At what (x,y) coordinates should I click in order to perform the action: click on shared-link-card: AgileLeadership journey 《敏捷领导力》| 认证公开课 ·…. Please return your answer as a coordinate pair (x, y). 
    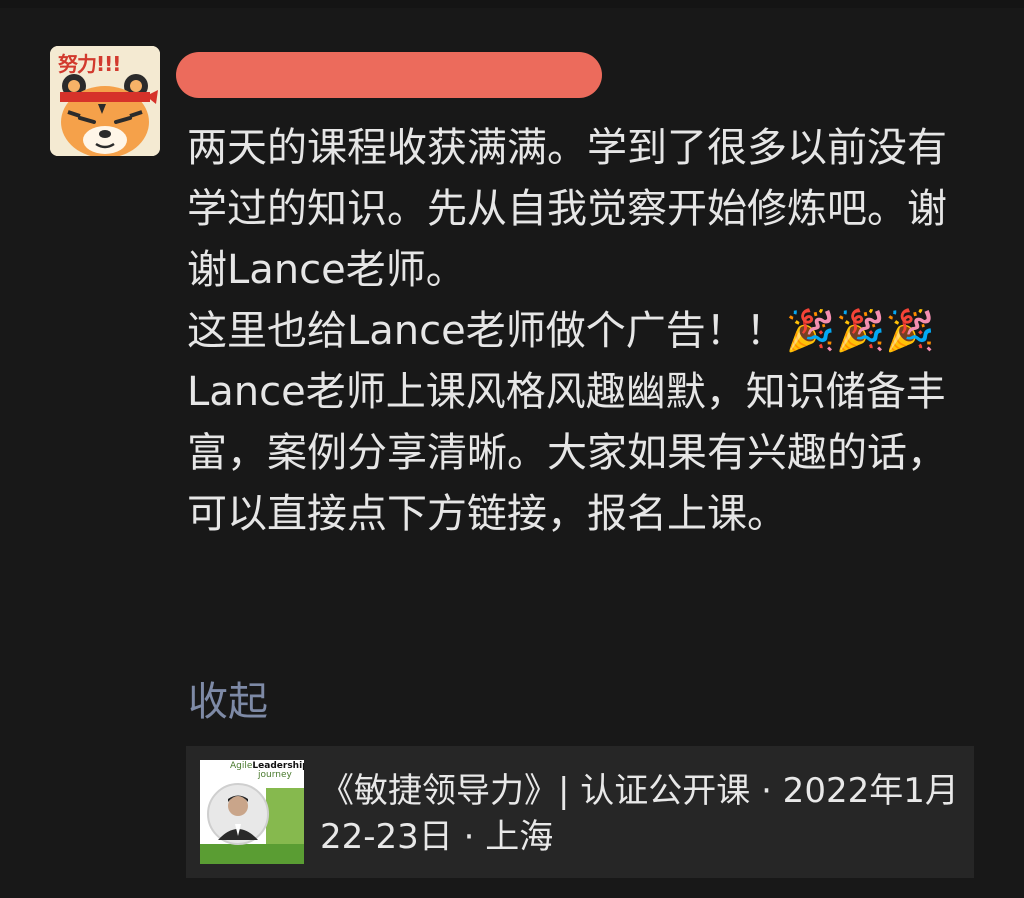
    Looking at the image, I should click on (580, 812).